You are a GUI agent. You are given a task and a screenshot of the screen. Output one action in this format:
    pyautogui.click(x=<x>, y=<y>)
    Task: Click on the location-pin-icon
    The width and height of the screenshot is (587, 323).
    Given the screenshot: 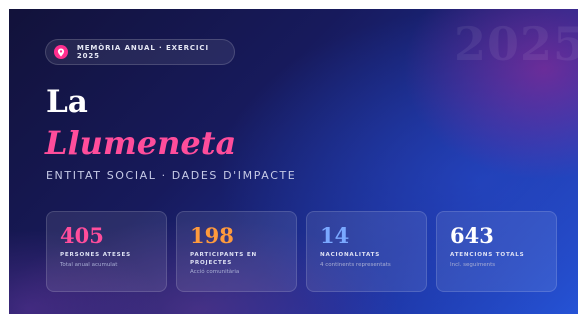 What is the action you would take?
    pyautogui.click(x=61, y=52)
    